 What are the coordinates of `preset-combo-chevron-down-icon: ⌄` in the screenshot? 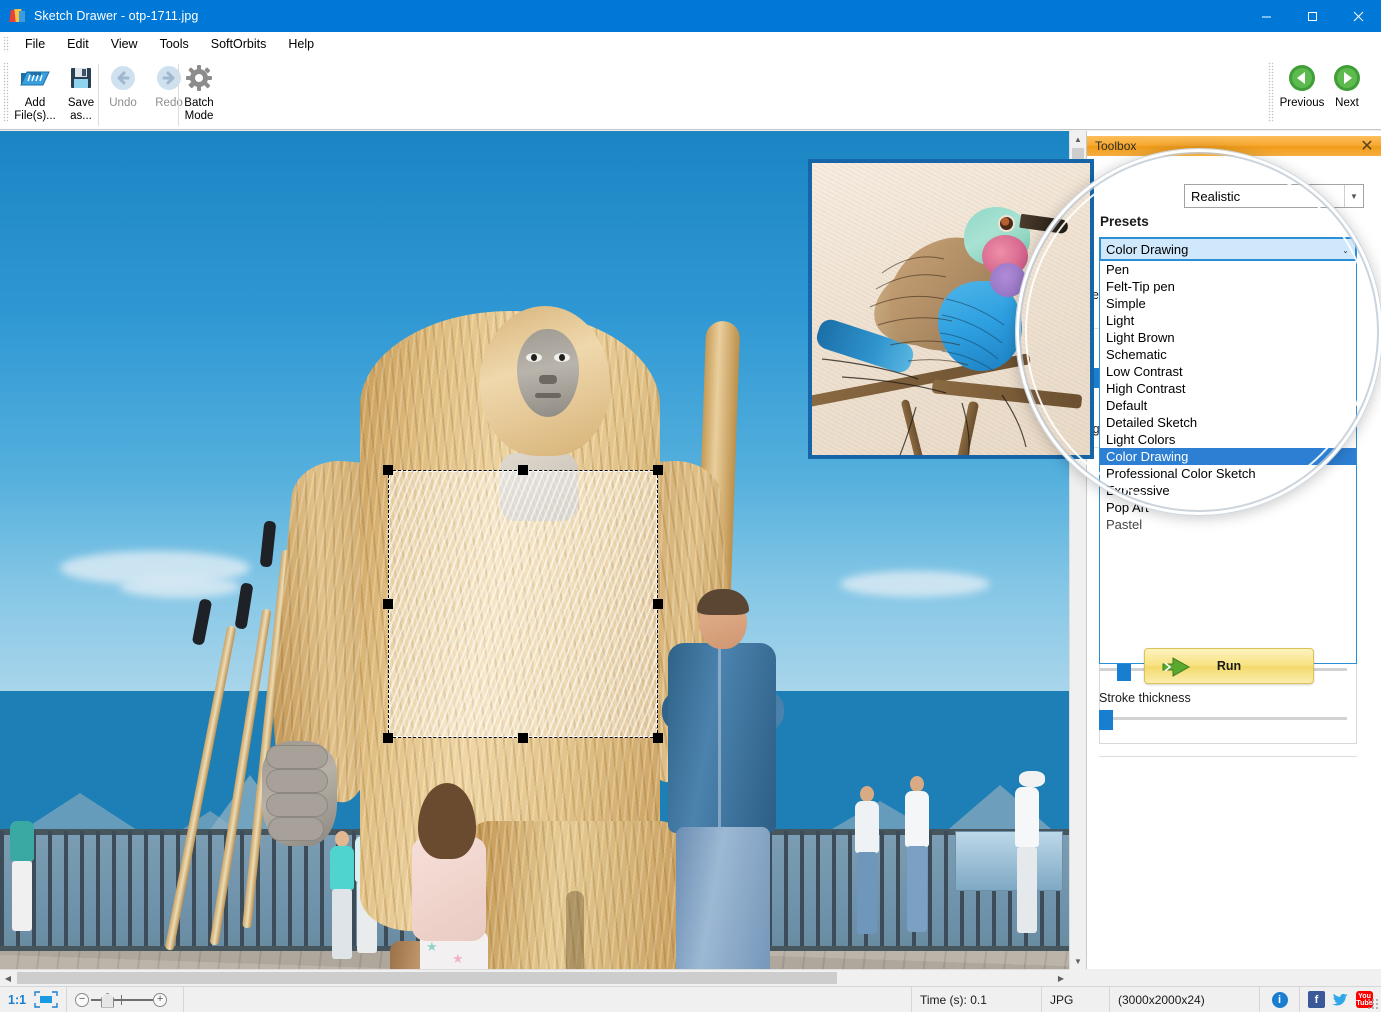 It's located at (1345, 250).